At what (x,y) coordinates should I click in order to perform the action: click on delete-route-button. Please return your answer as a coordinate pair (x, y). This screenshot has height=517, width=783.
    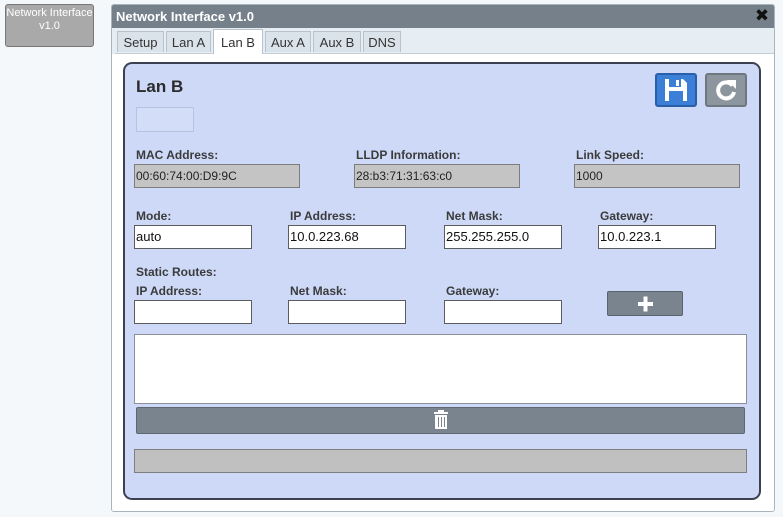
    Looking at the image, I should click on (440, 420).